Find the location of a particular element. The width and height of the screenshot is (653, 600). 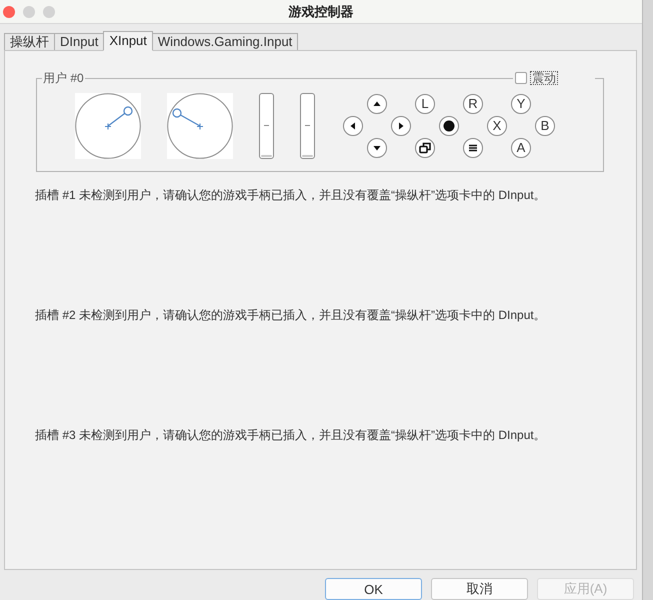

button-indicator: B is located at coordinates (545, 126).